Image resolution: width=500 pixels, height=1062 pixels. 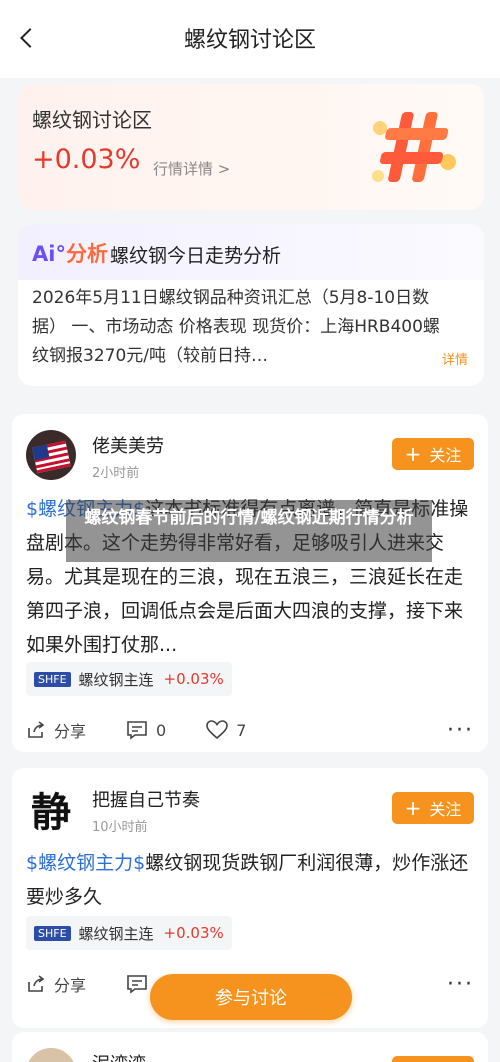 I want to click on hero-card: 螺纹钢讨论区 +0.03% 行情详情 >, so click(x=251, y=147).